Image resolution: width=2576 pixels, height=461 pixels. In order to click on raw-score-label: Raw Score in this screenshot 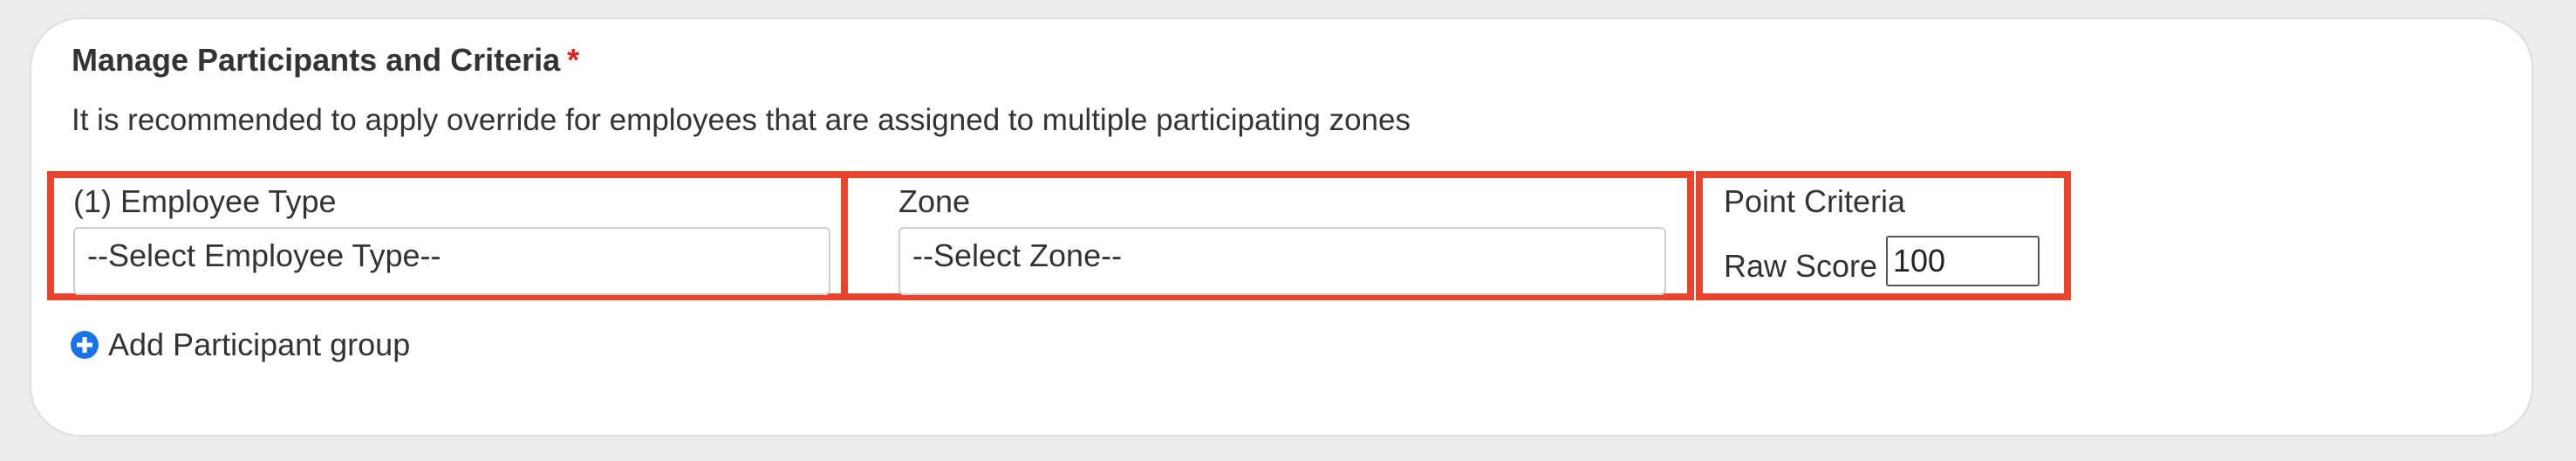, I will do `click(1801, 266)`.